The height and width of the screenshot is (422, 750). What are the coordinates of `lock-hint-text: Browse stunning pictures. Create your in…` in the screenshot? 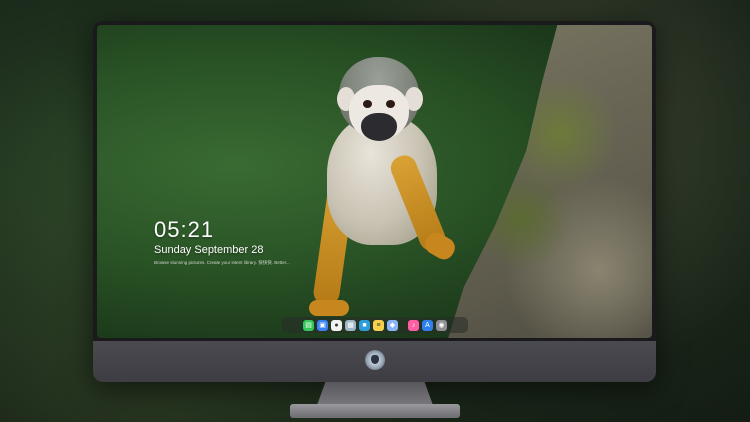 It's located at (222, 262).